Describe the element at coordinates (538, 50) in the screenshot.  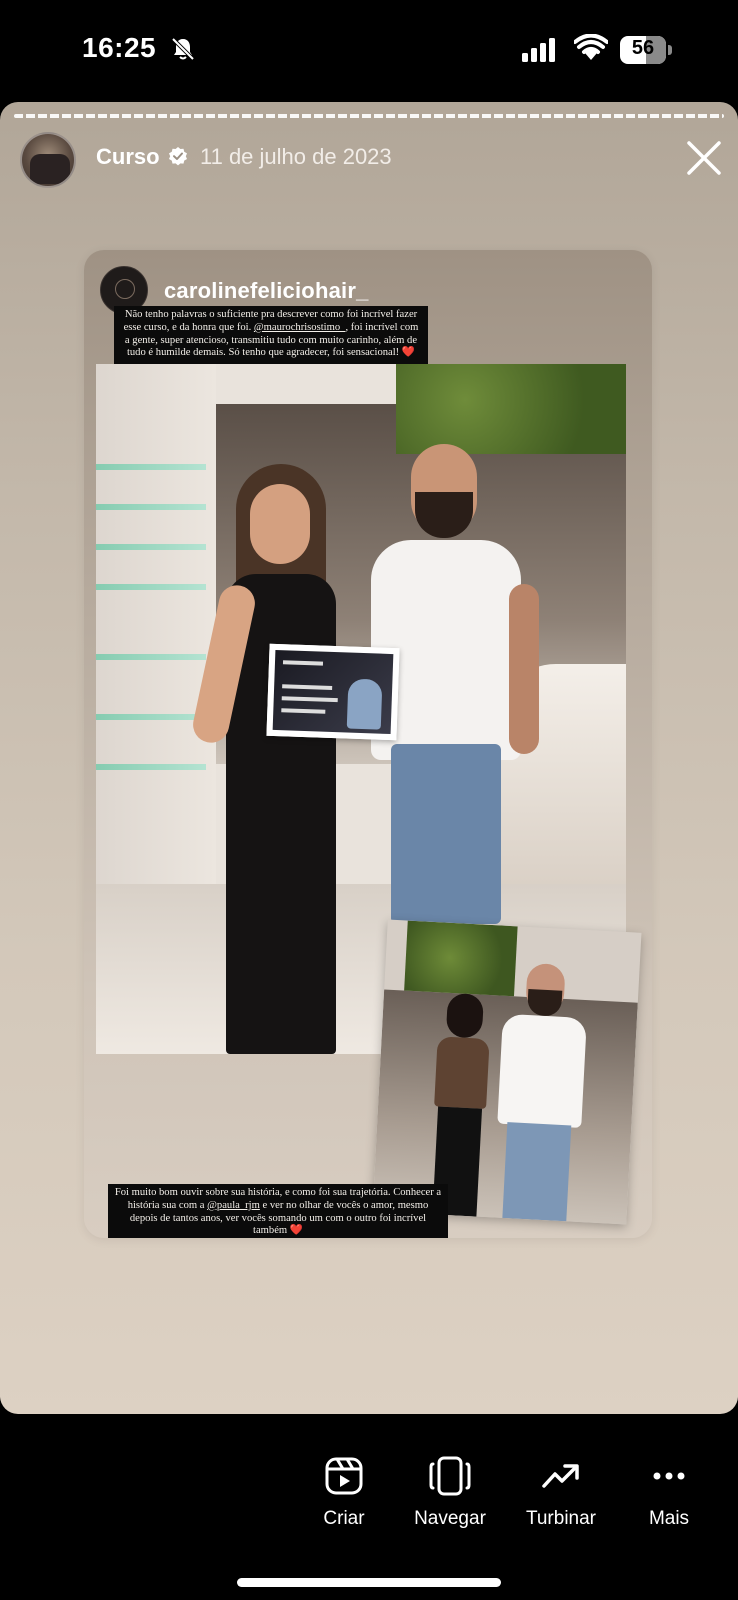
I see `cellular-signal-icon` at that location.